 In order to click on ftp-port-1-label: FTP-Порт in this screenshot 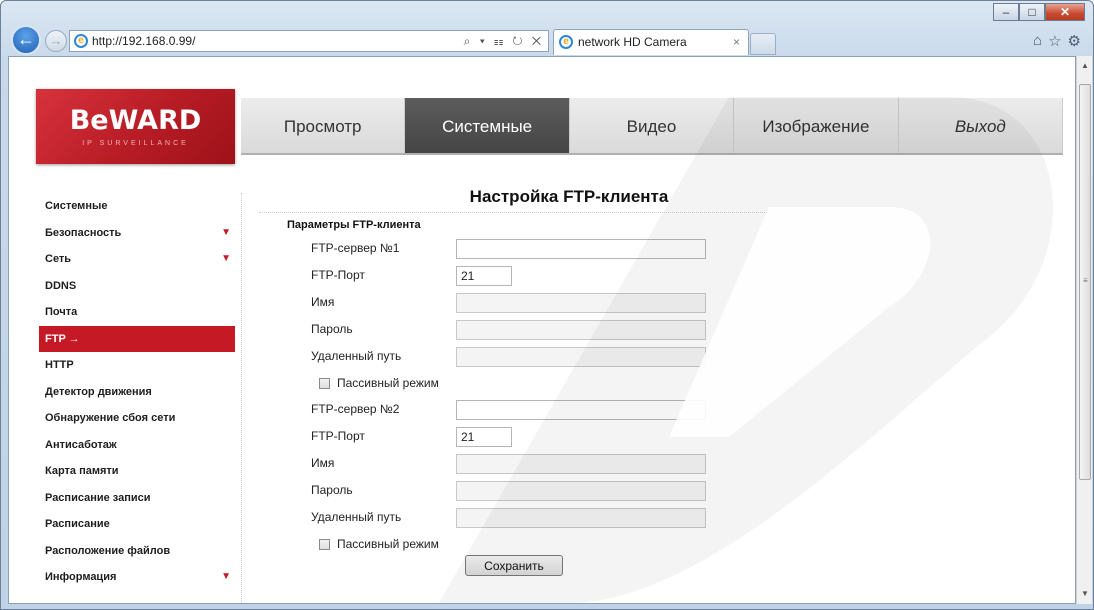, I will do `click(338, 275)`.